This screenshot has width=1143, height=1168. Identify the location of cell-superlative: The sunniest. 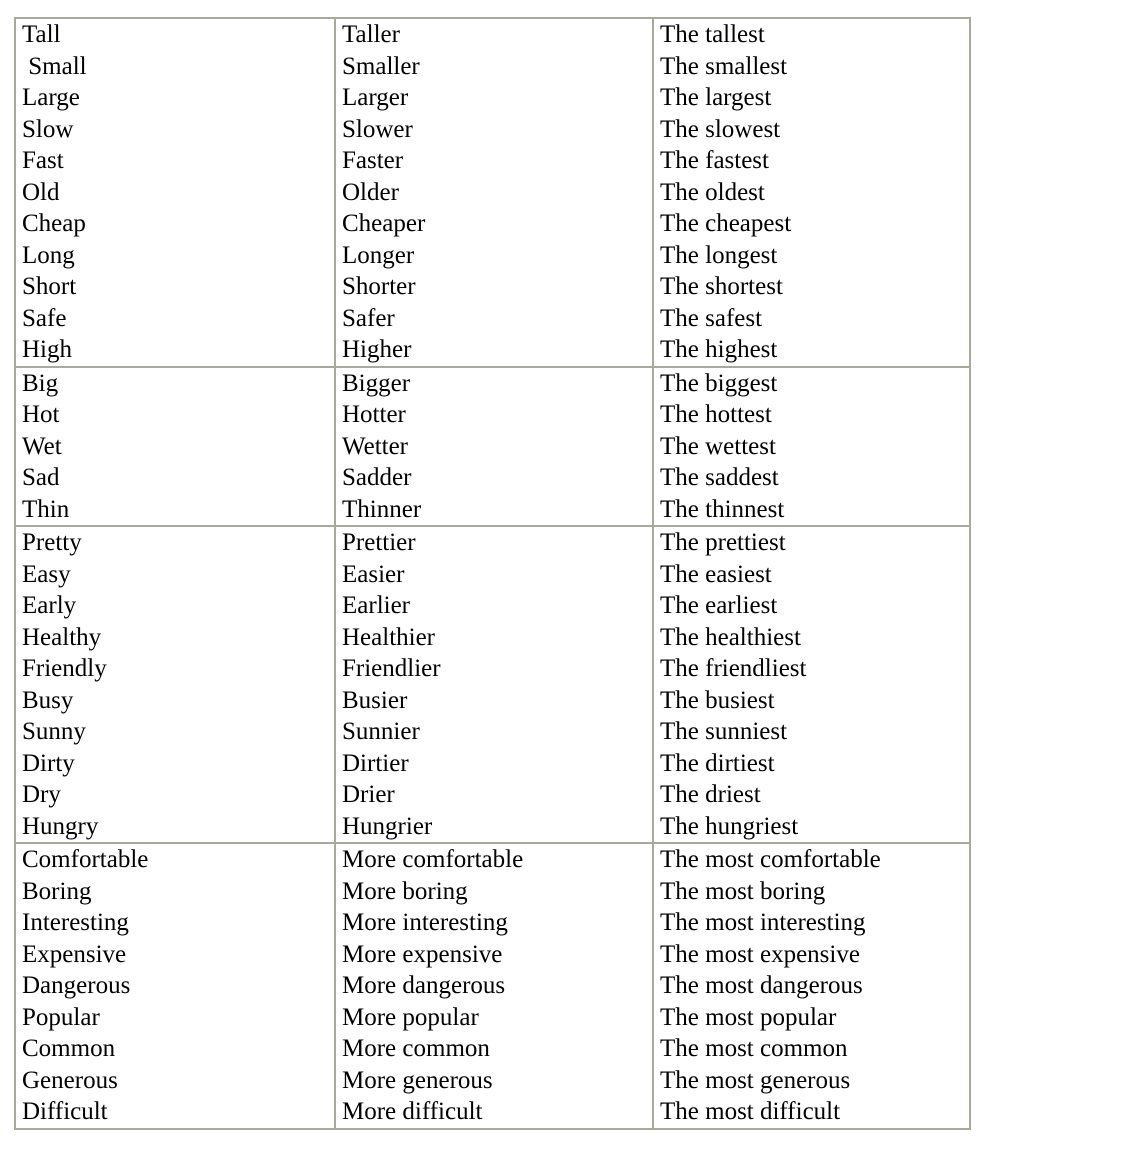
(811, 732).